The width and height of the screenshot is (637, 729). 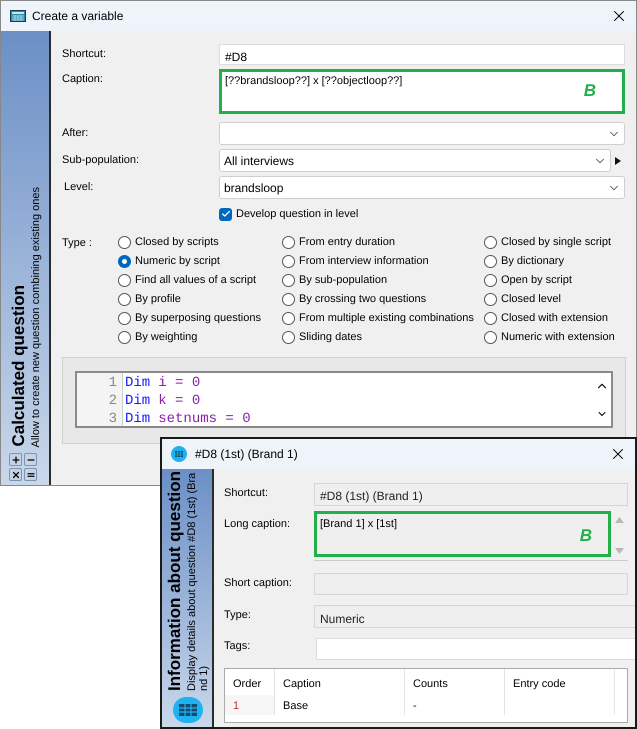 I want to click on radio-label: From entry duration, so click(x=347, y=242).